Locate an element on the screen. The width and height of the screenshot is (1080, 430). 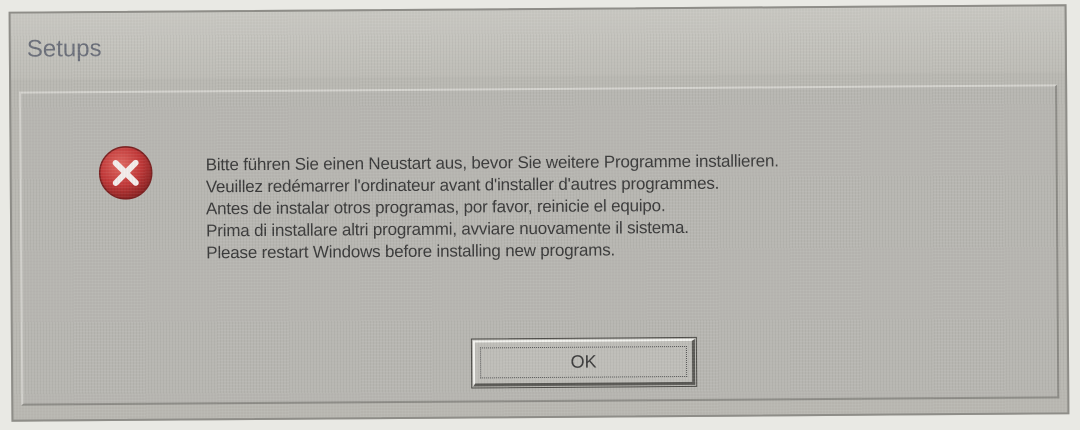
window-title: Setups is located at coordinates (64, 49).